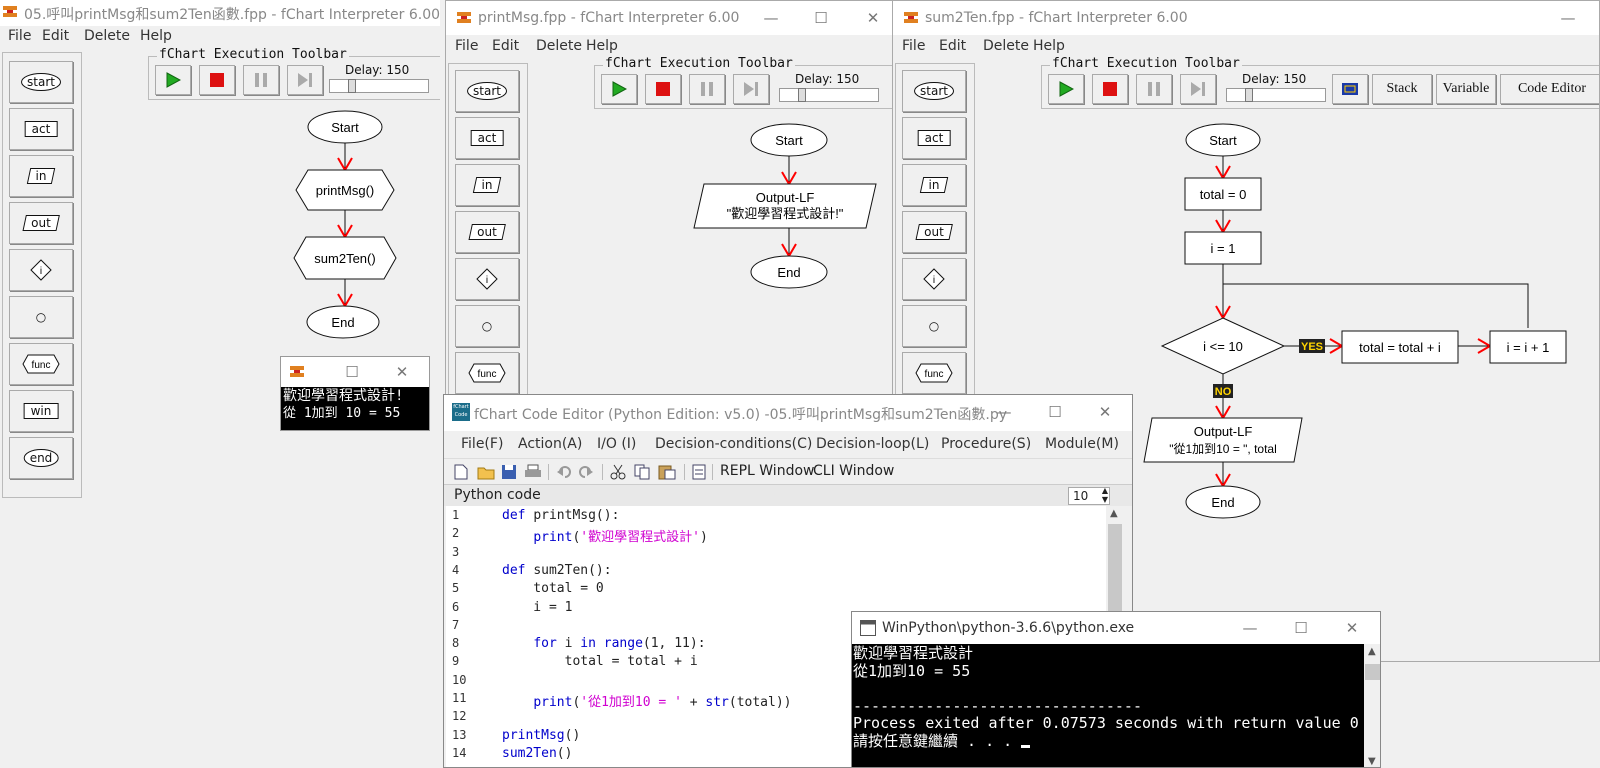 The image size is (1600, 768). I want to click on menu-action: Action(A), so click(550, 444).